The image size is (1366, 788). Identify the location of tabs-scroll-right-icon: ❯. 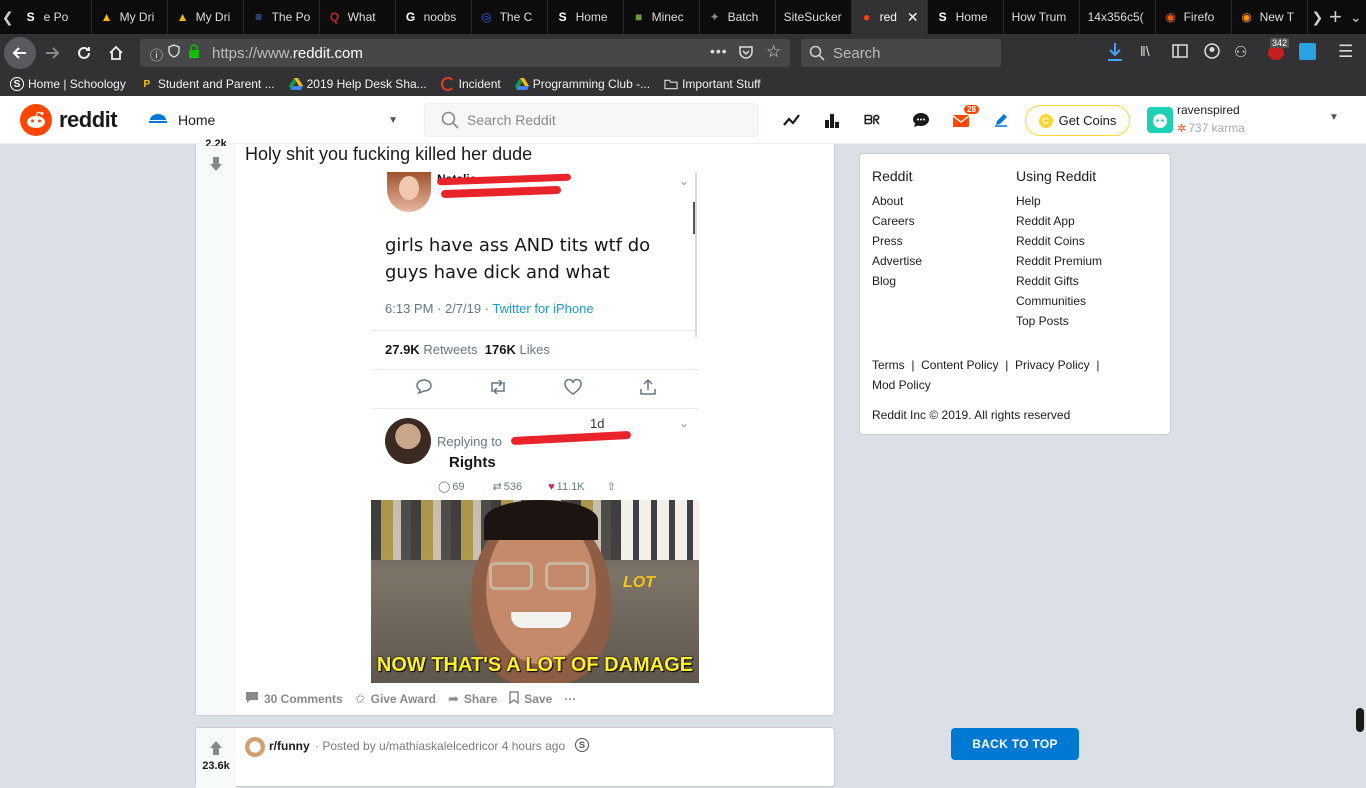
(1318, 17).